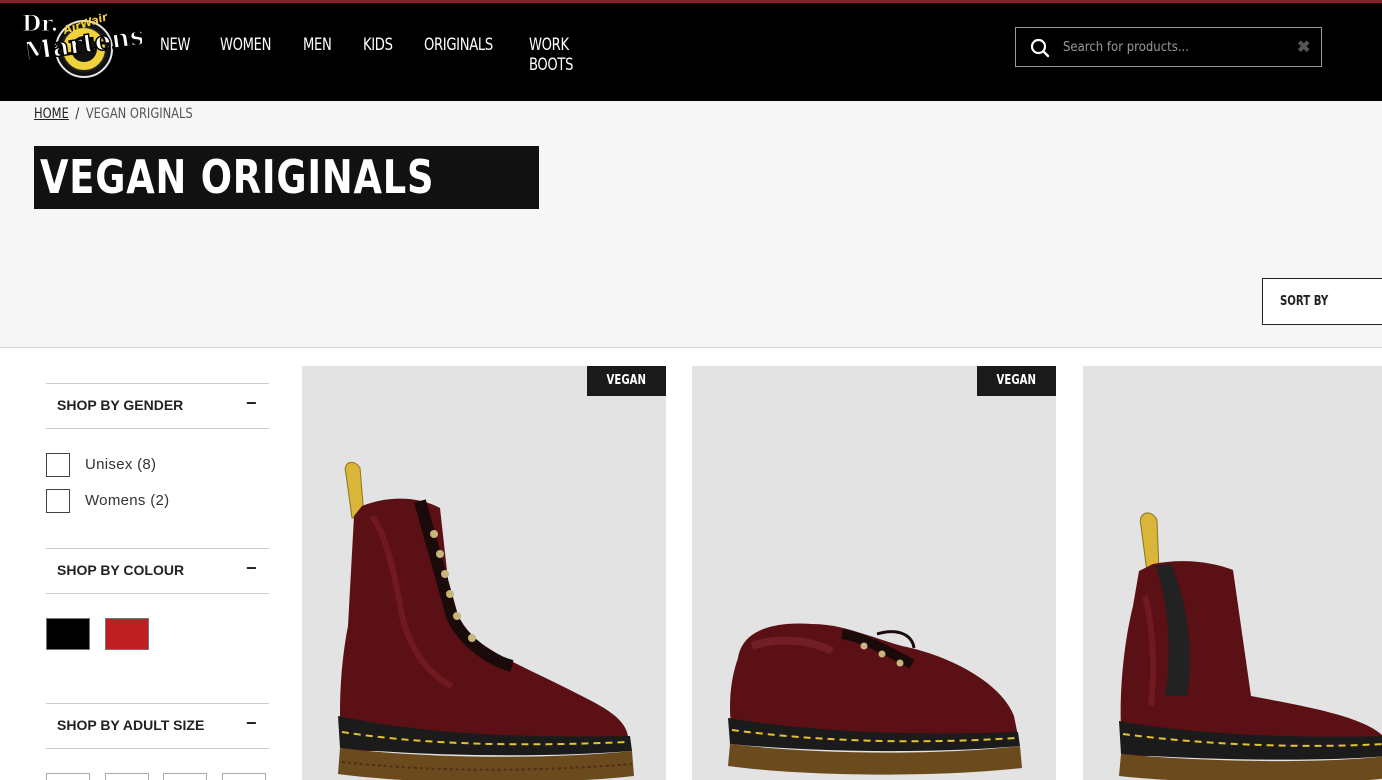  What do you see at coordinates (406, 55) in the screenshot?
I see `main-nav: NEW WOMEN MEN KIDS ORIGINALS WORK BOOTS` at bounding box center [406, 55].